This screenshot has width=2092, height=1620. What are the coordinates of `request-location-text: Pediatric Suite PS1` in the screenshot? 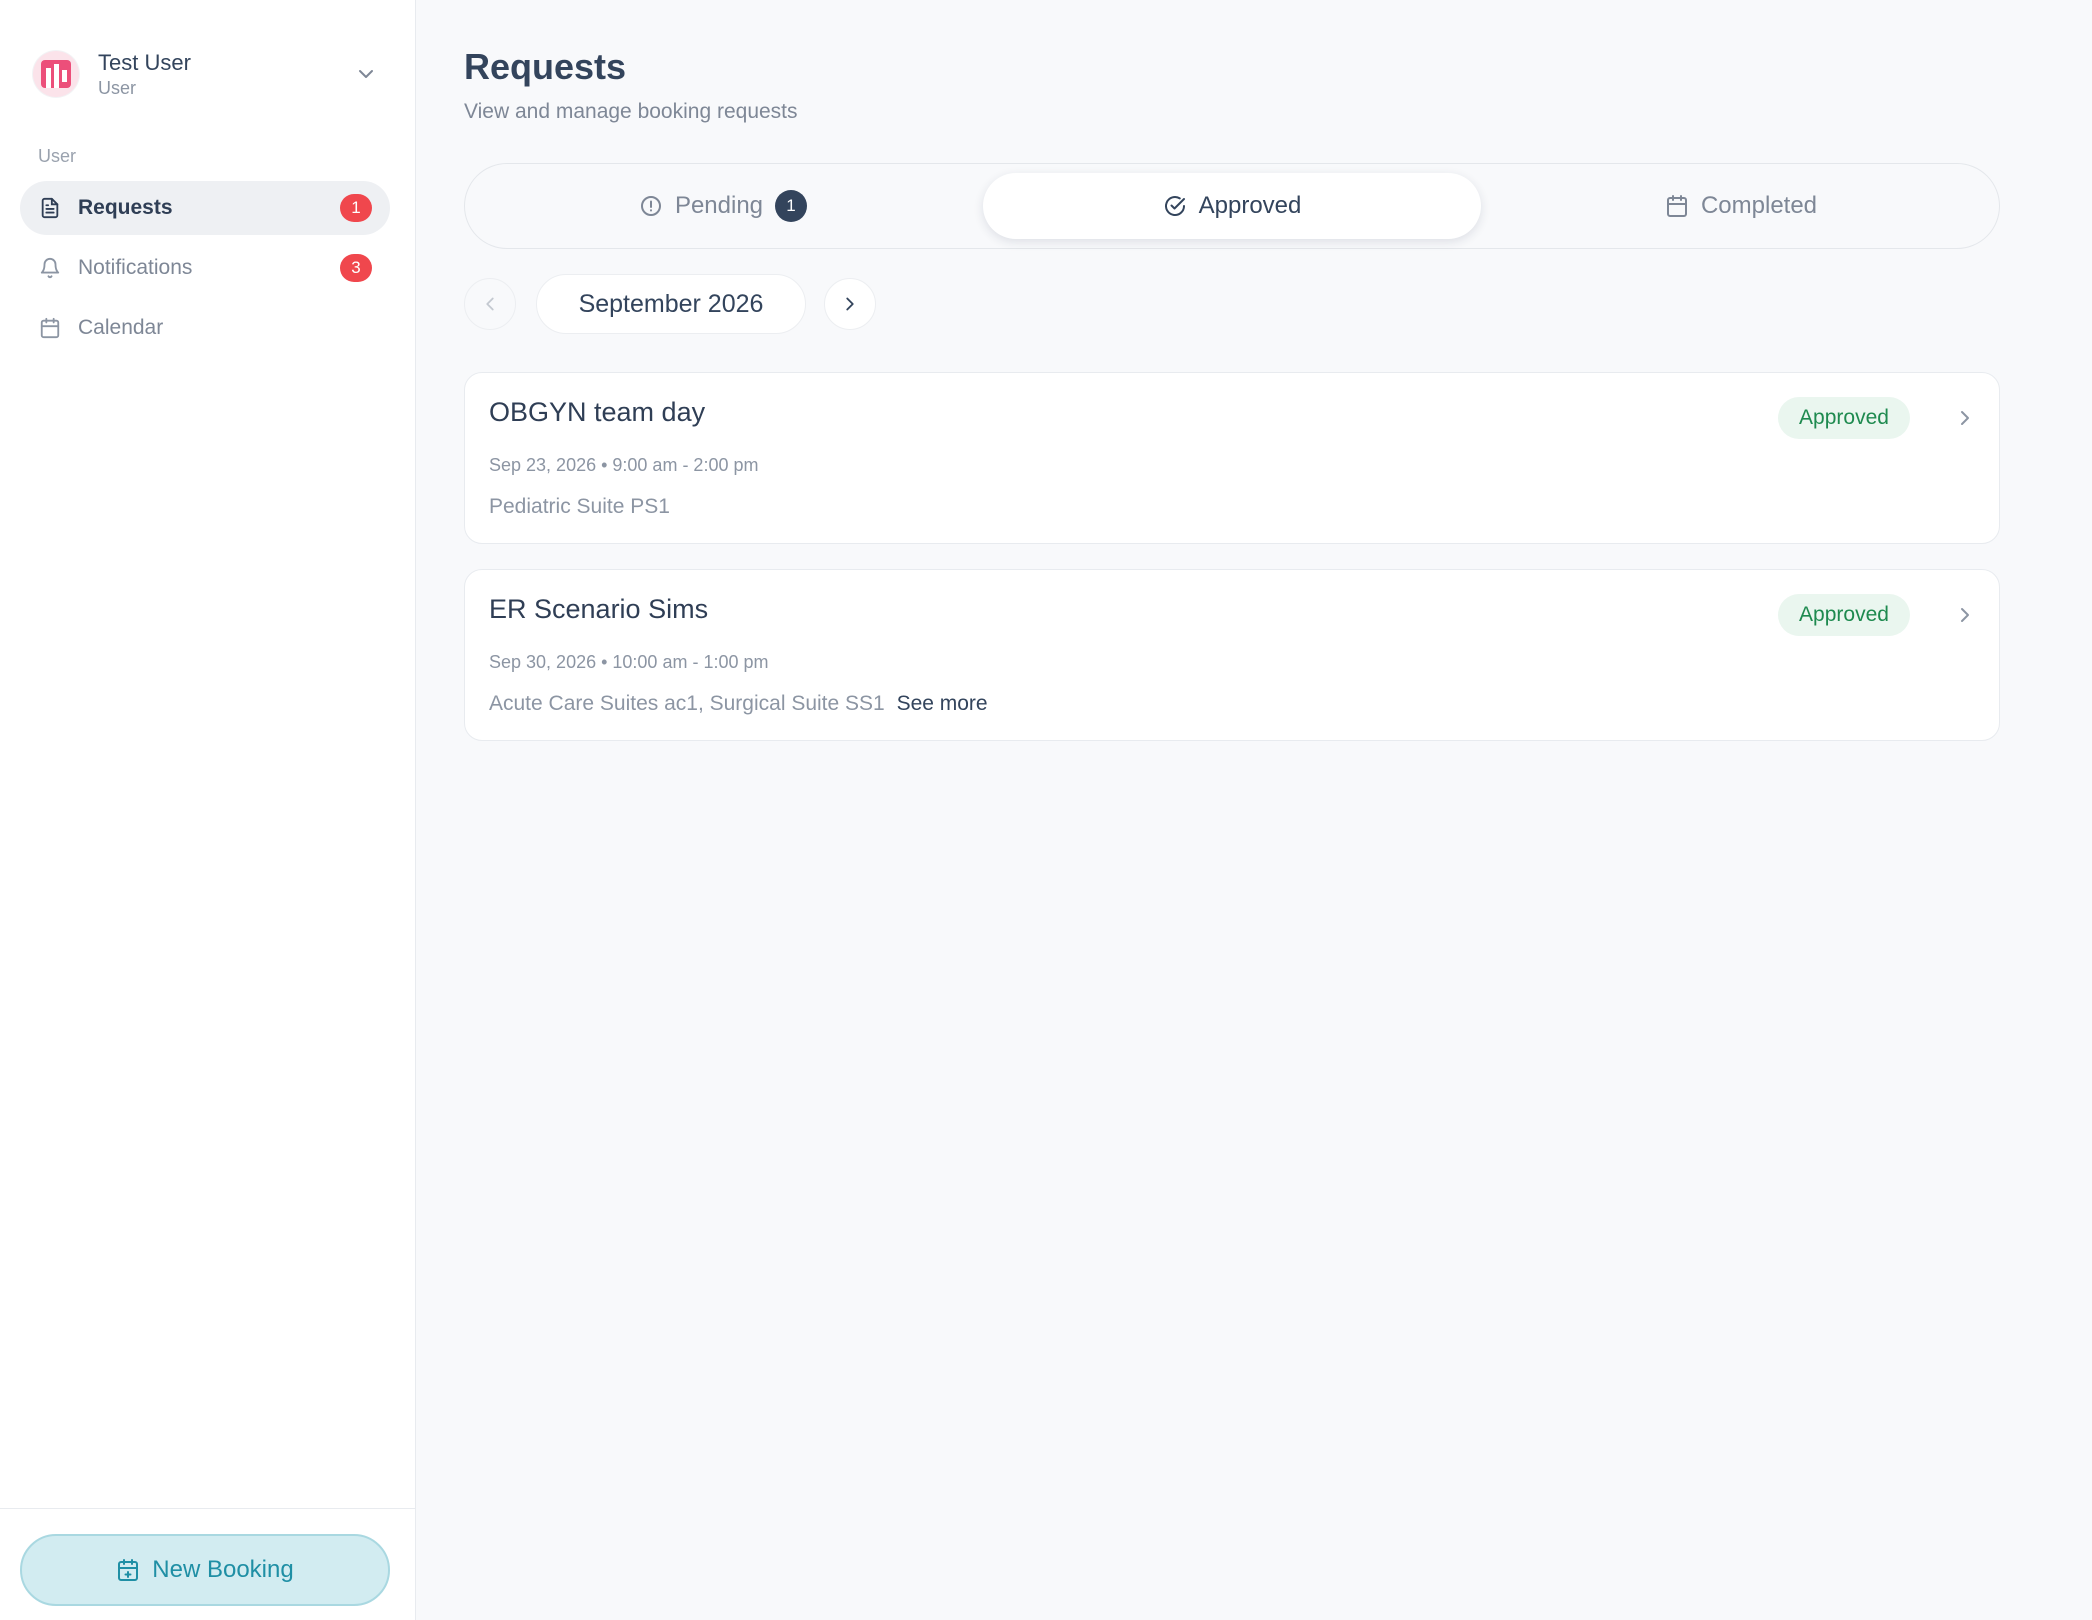 It's located at (579, 506).